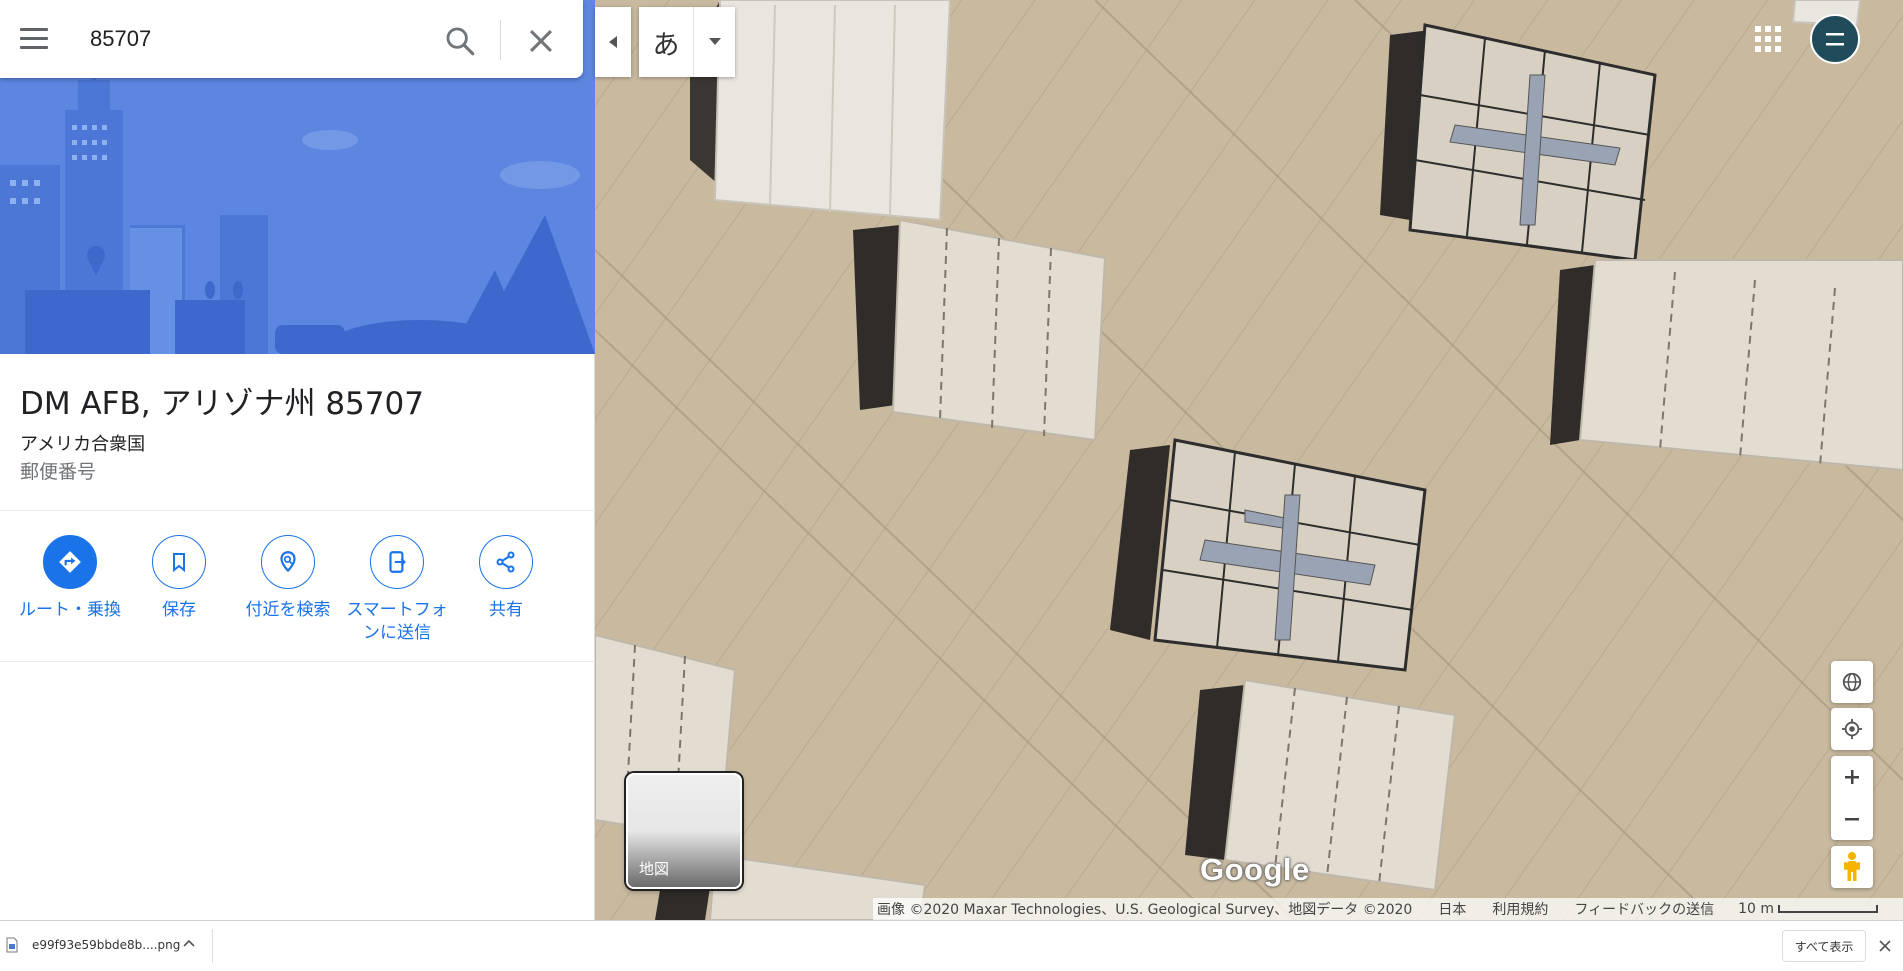 The height and width of the screenshot is (971, 1903). I want to click on share-label: 共有, so click(506, 610).